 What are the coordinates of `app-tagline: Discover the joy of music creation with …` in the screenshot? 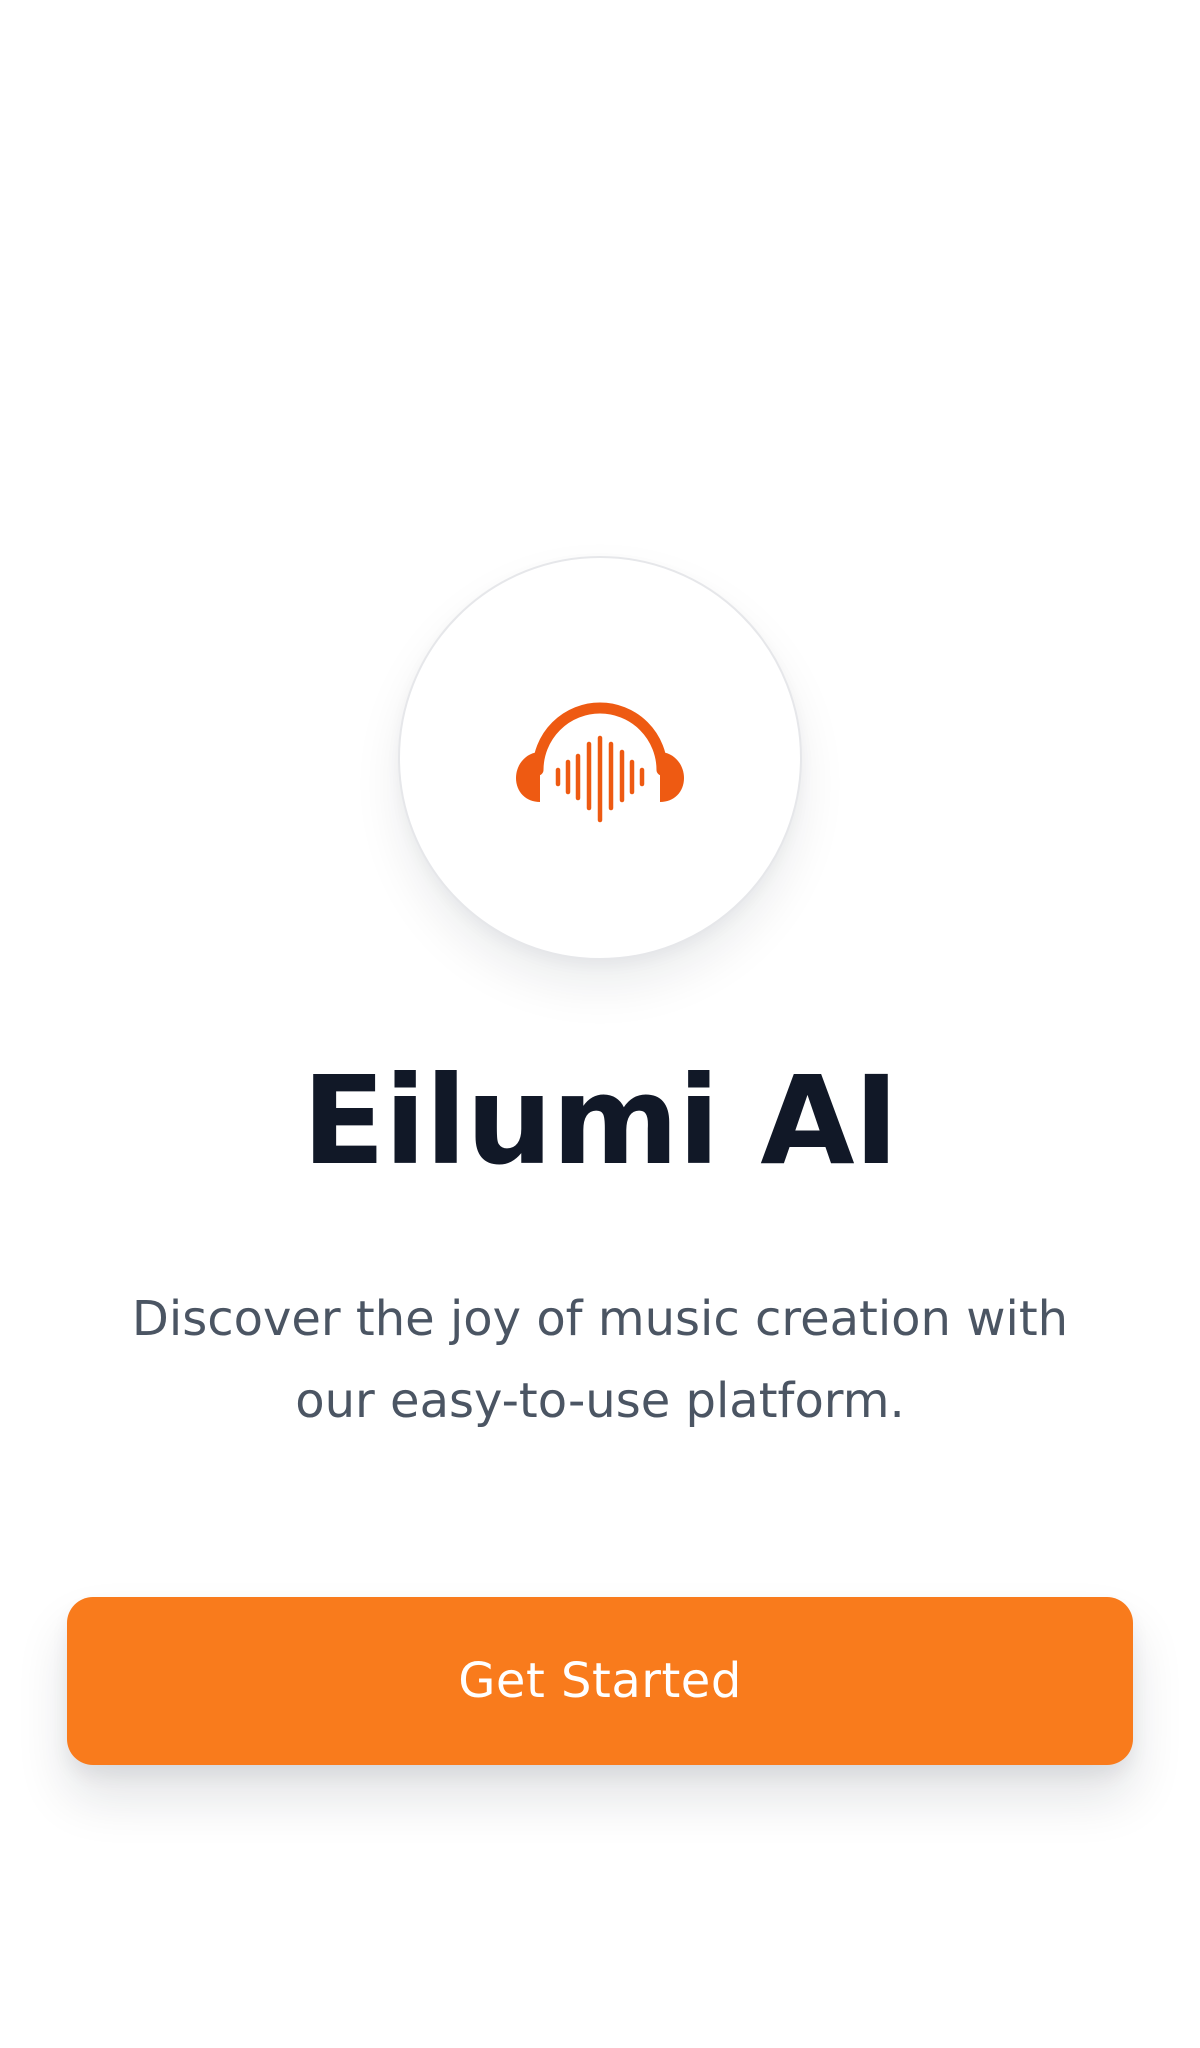 It's located at (600, 1360).